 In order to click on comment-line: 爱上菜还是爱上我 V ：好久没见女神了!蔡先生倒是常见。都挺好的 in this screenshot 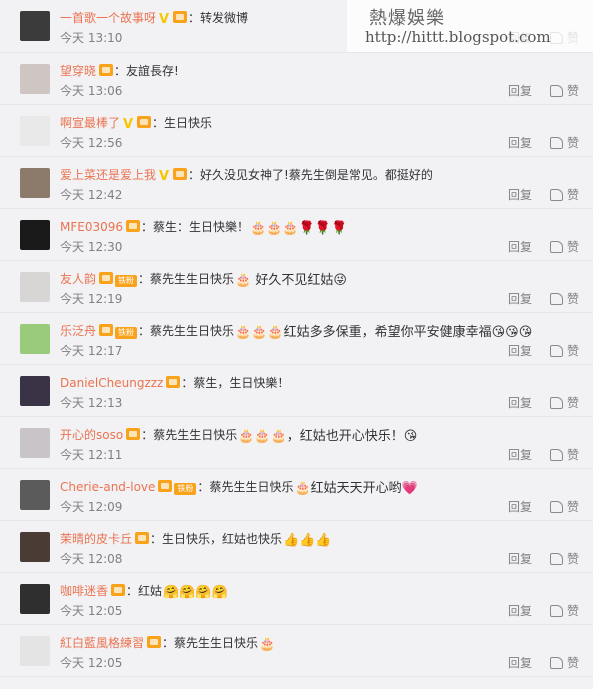, I will do `click(246, 175)`.